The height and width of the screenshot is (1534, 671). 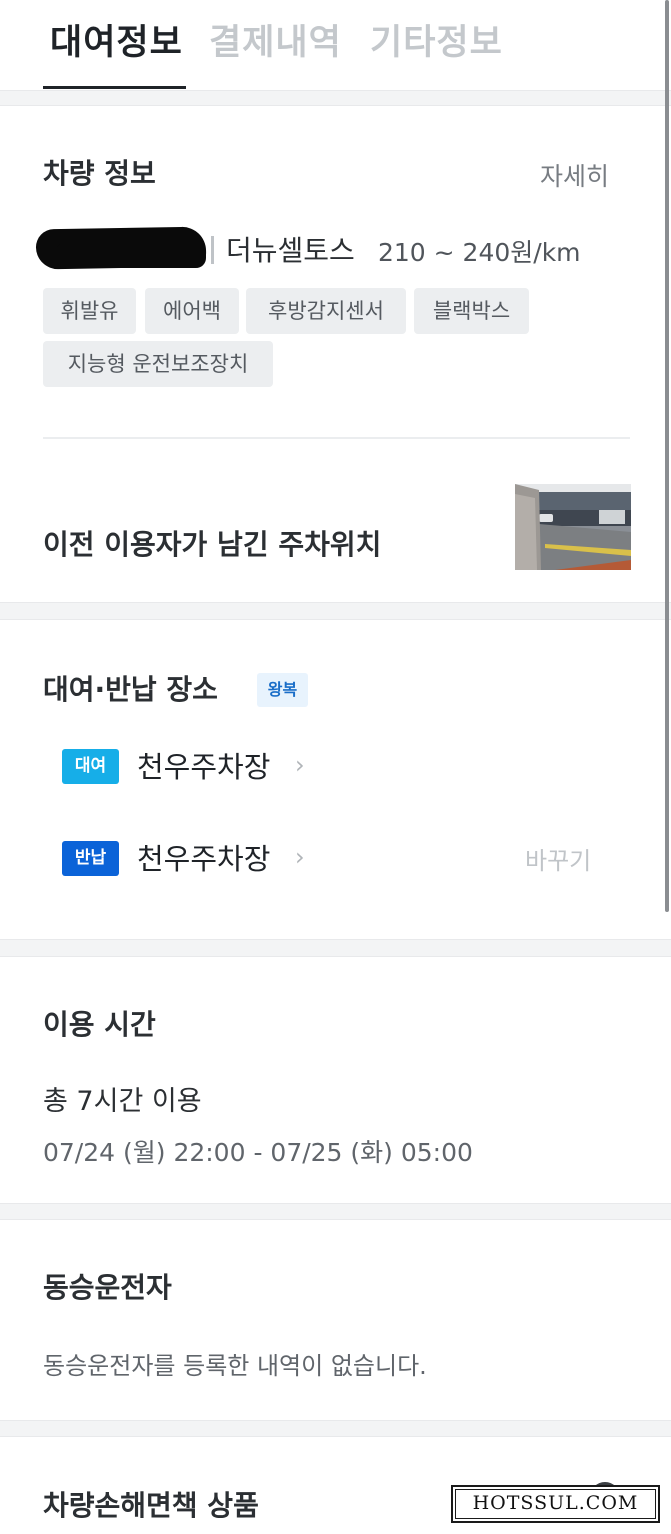 I want to click on option-chip: 지능형 운전보조장치, so click(x=158, y=364).